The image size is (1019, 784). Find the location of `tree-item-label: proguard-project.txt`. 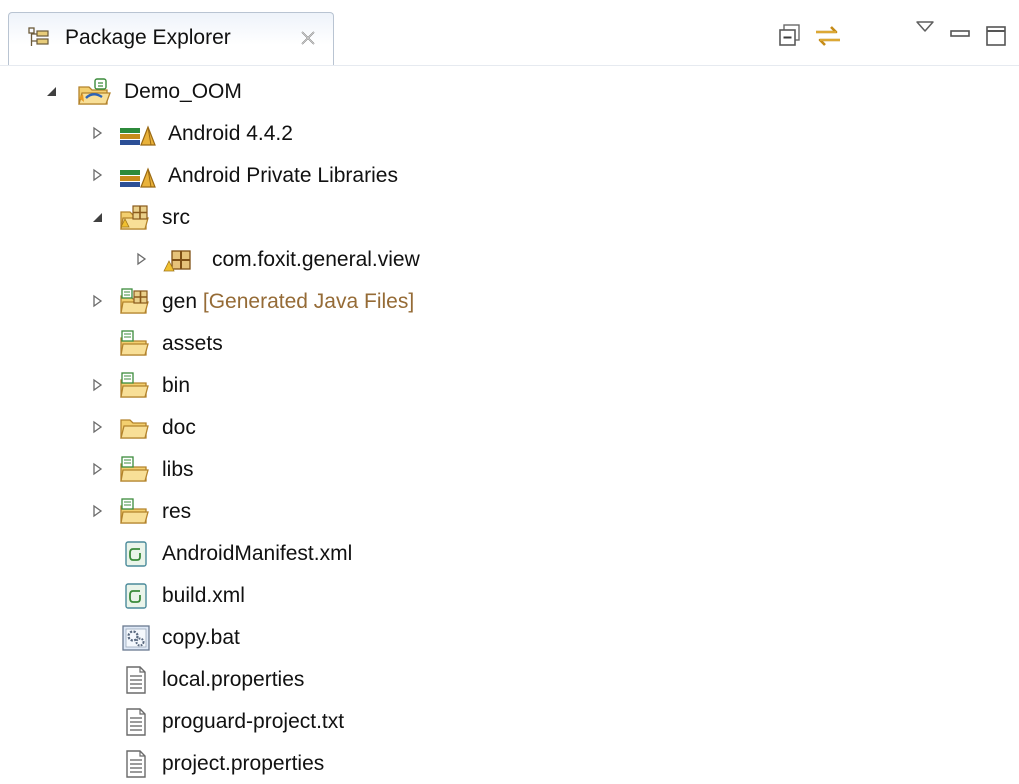

tree-item-label: proguard-project.txt is located at coordinates (253, 721).